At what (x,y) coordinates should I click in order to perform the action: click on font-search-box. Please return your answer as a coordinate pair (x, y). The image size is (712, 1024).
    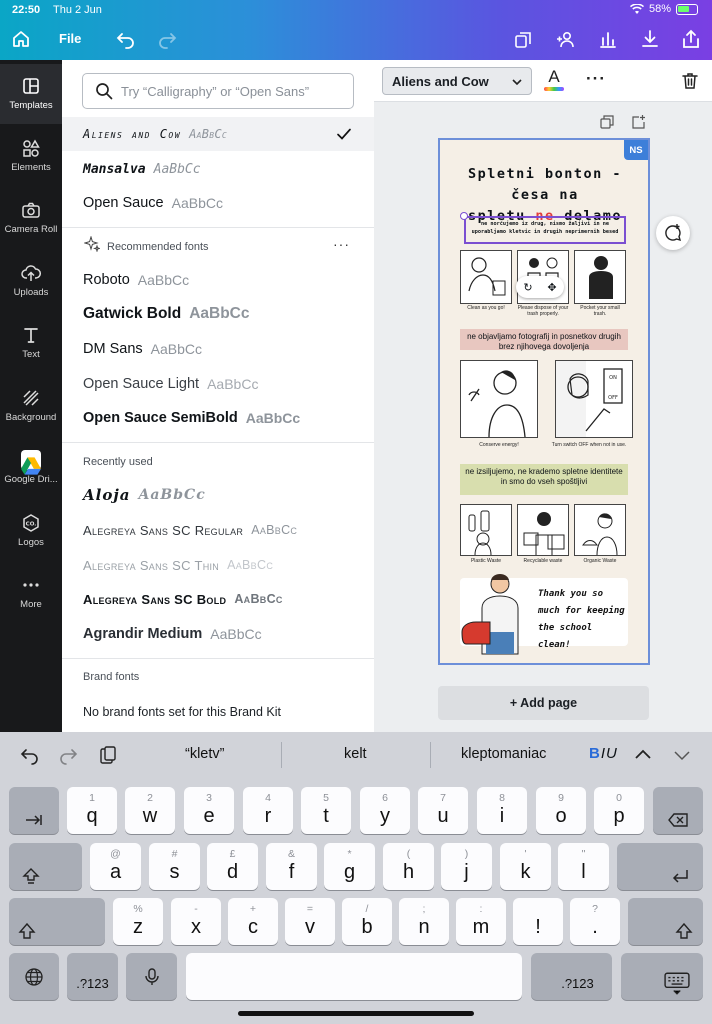
    Looking at the image, I should click on (218, 91).